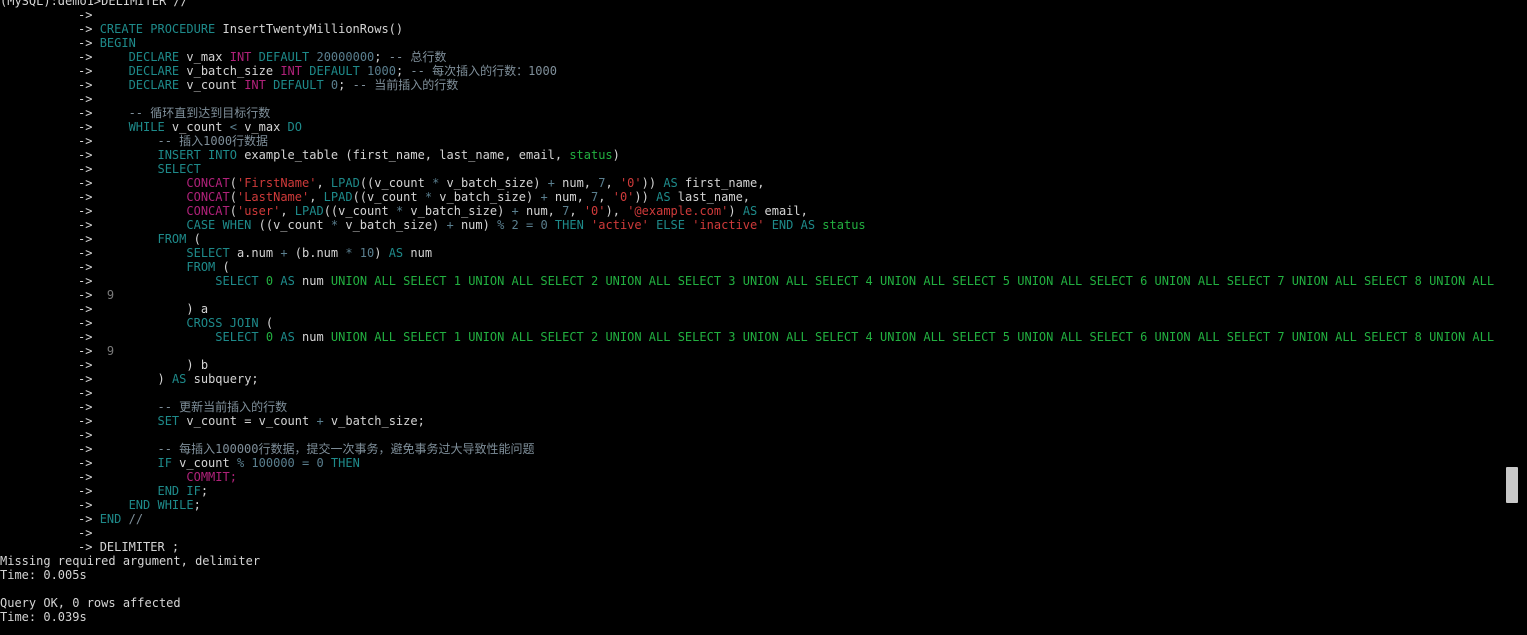  I want to click on terminal-line: -> ) b, so click(143, 365).